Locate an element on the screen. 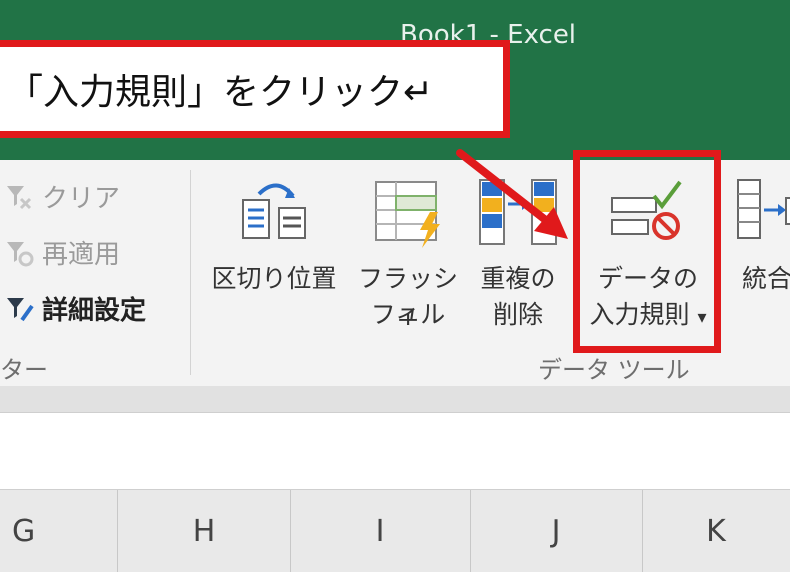 The width and height of the screenshot is (800, 572). remove-duplicates-label-line1: 重複の is located at coordinates (518, 278).